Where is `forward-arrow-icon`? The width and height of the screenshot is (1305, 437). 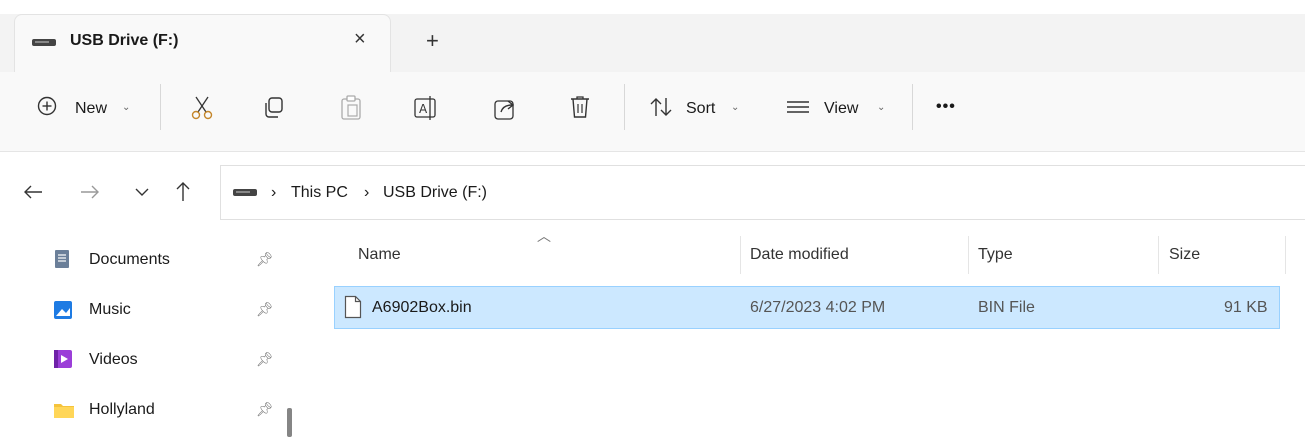 forward-arrow-icon is located at coordinates (90, 192).